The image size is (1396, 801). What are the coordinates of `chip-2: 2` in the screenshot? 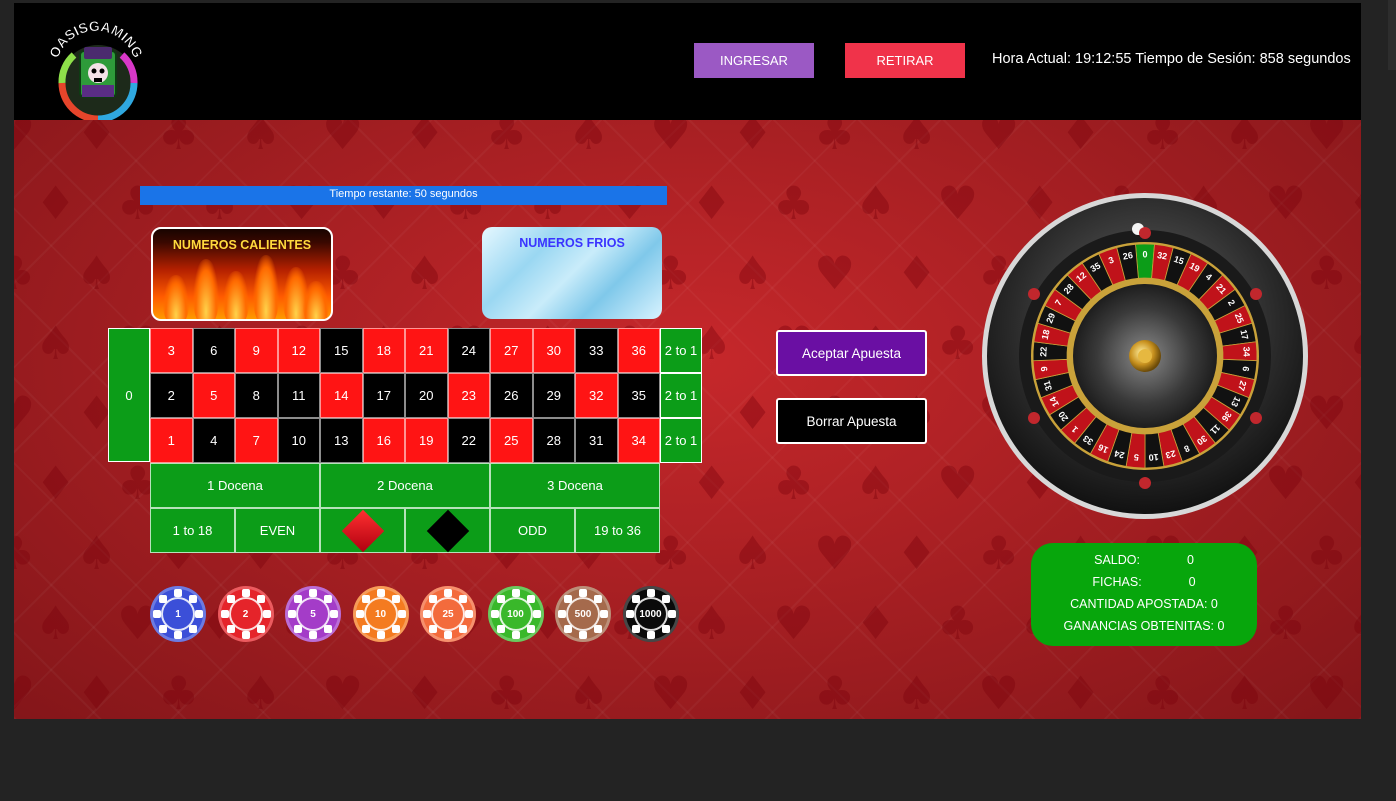 It's located at (245, 614).